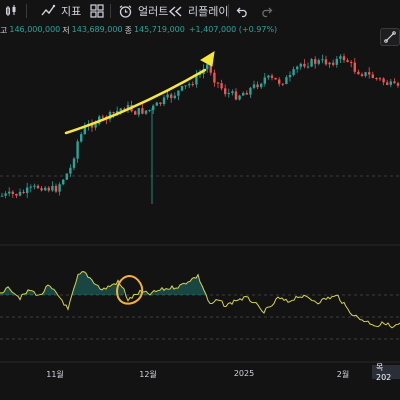 The image size is (400, 400). Describe the element at coordinates (207, 59) in the screenshot. I see `trend-arrowhead-annotation` at that location.